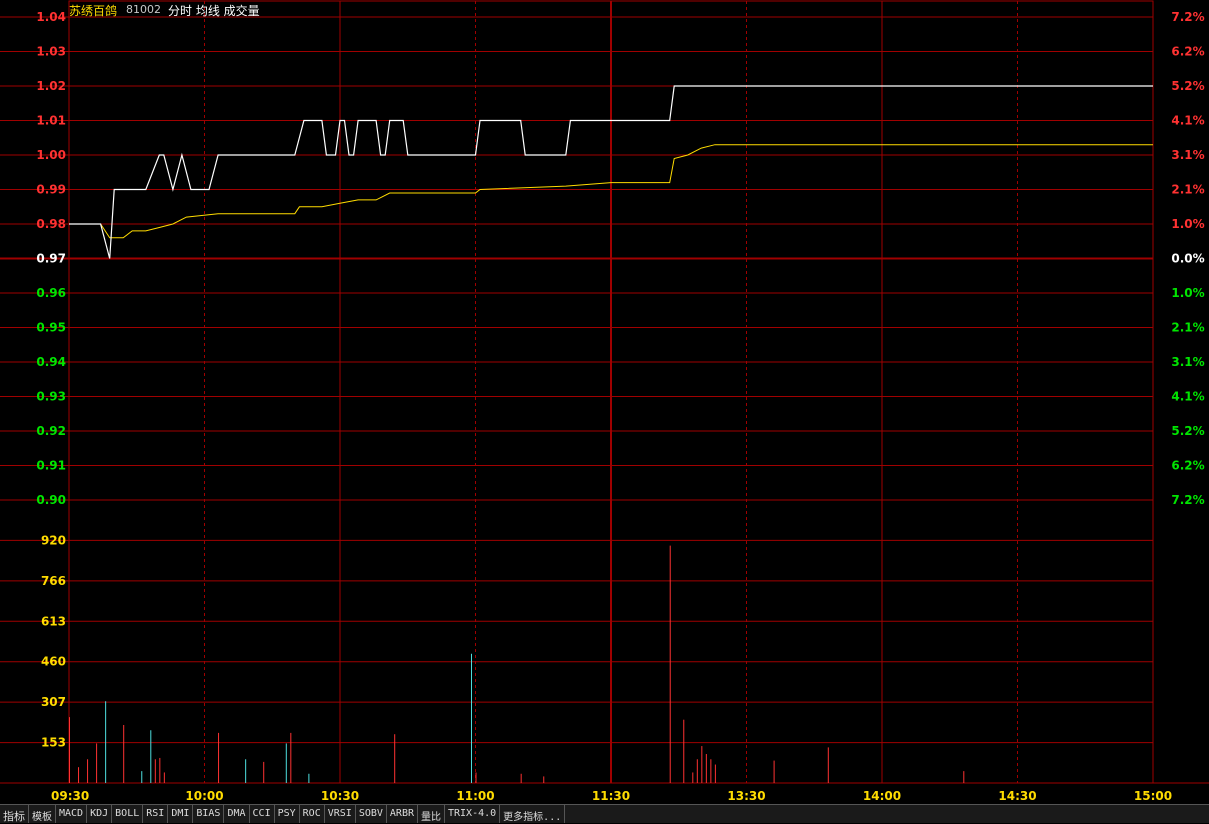 The width and height of the screenshot is (1209, 824). Describe the element at coordinates (53, 743) in the screenshot. I see `volume-tick-label: 153` at that location.